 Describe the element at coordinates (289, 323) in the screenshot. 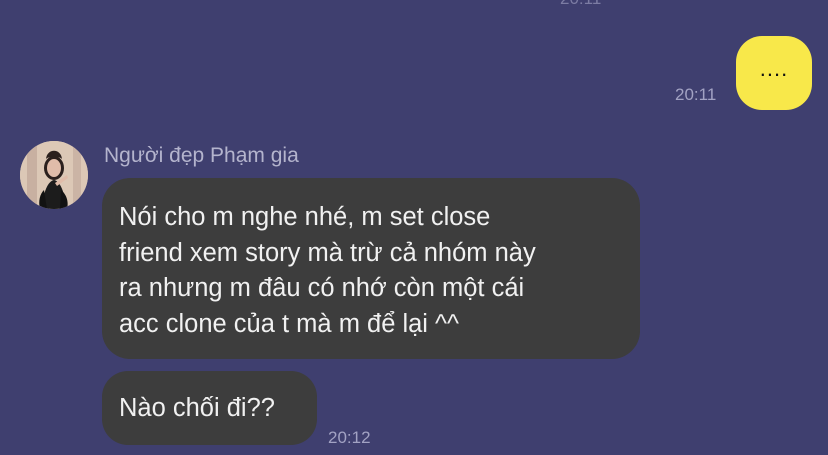

I see `message-line: acc clone của t mà m để lại ^^` at that location.